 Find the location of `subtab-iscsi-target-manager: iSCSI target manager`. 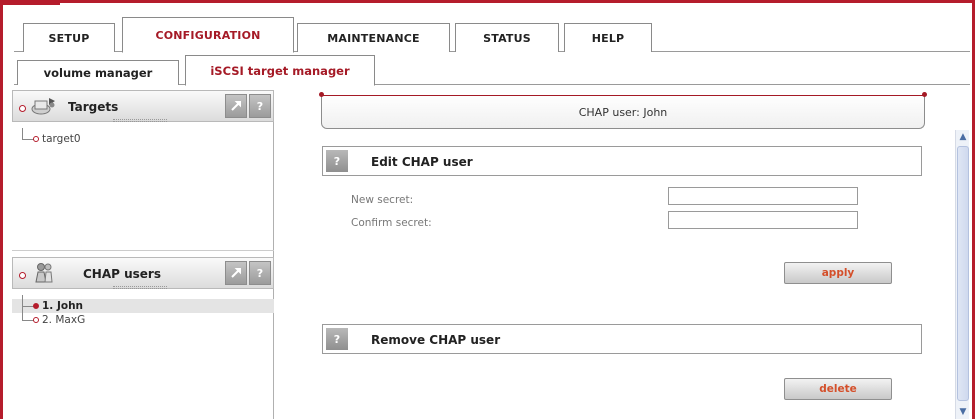

subtab-iscsi-target-manager: iSCSI target manager is located at coordinates (280, 70).